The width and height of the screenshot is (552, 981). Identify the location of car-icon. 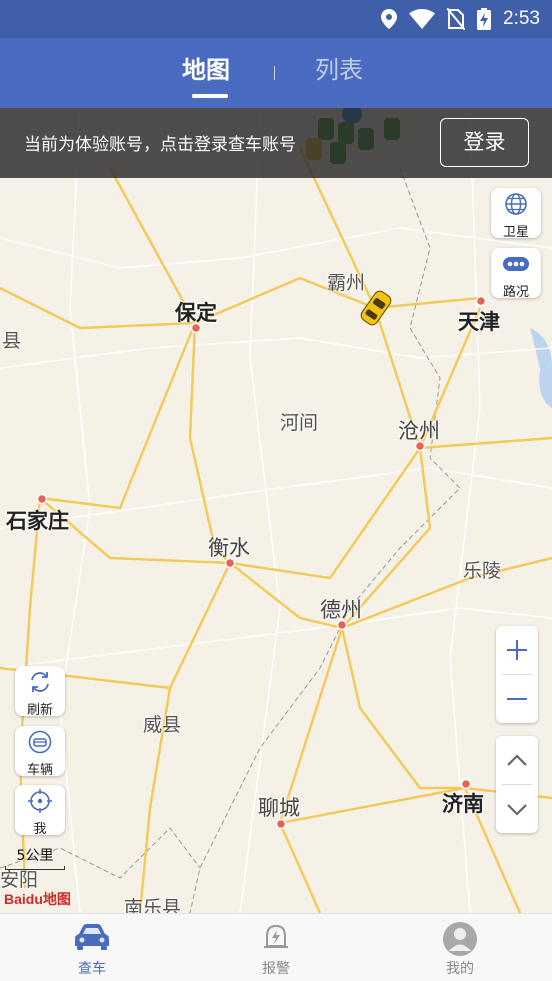
(92, 937).